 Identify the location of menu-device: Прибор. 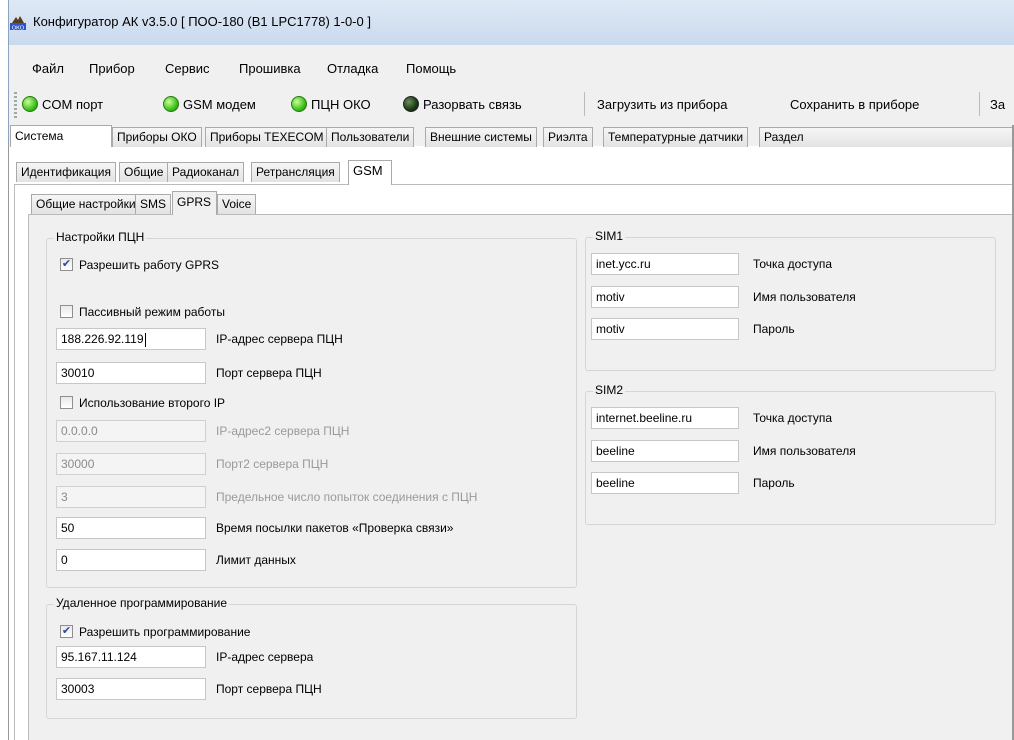
(112, 68).